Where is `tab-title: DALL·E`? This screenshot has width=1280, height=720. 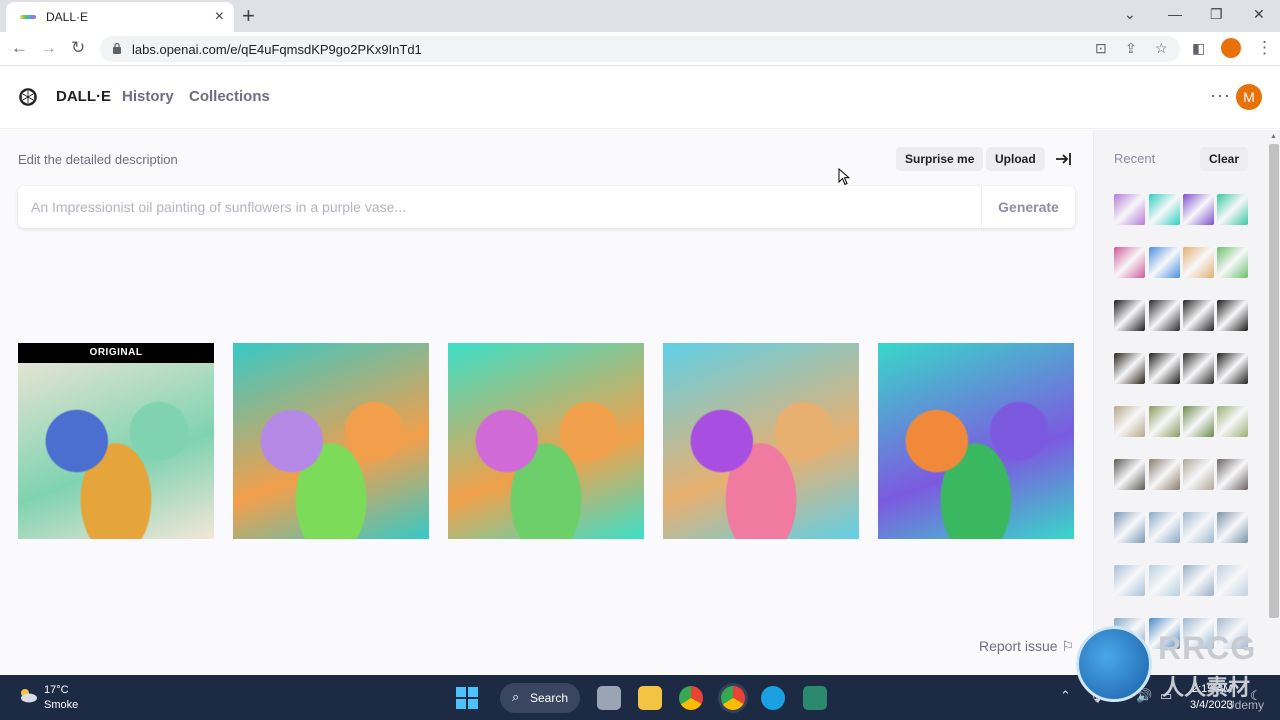 tab-title: DALL·E is located at coordinates (67, 17).